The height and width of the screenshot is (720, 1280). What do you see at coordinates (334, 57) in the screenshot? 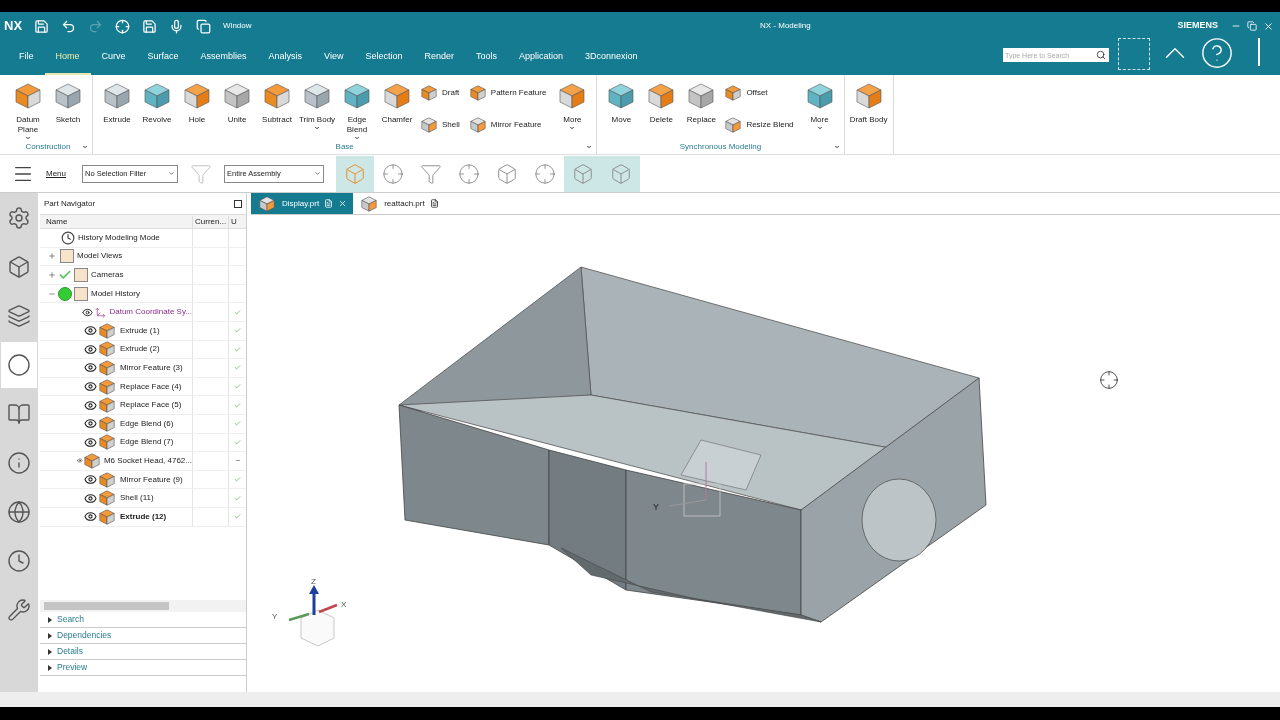
I see `menu-tab: View` at bounding box center [334, 57].